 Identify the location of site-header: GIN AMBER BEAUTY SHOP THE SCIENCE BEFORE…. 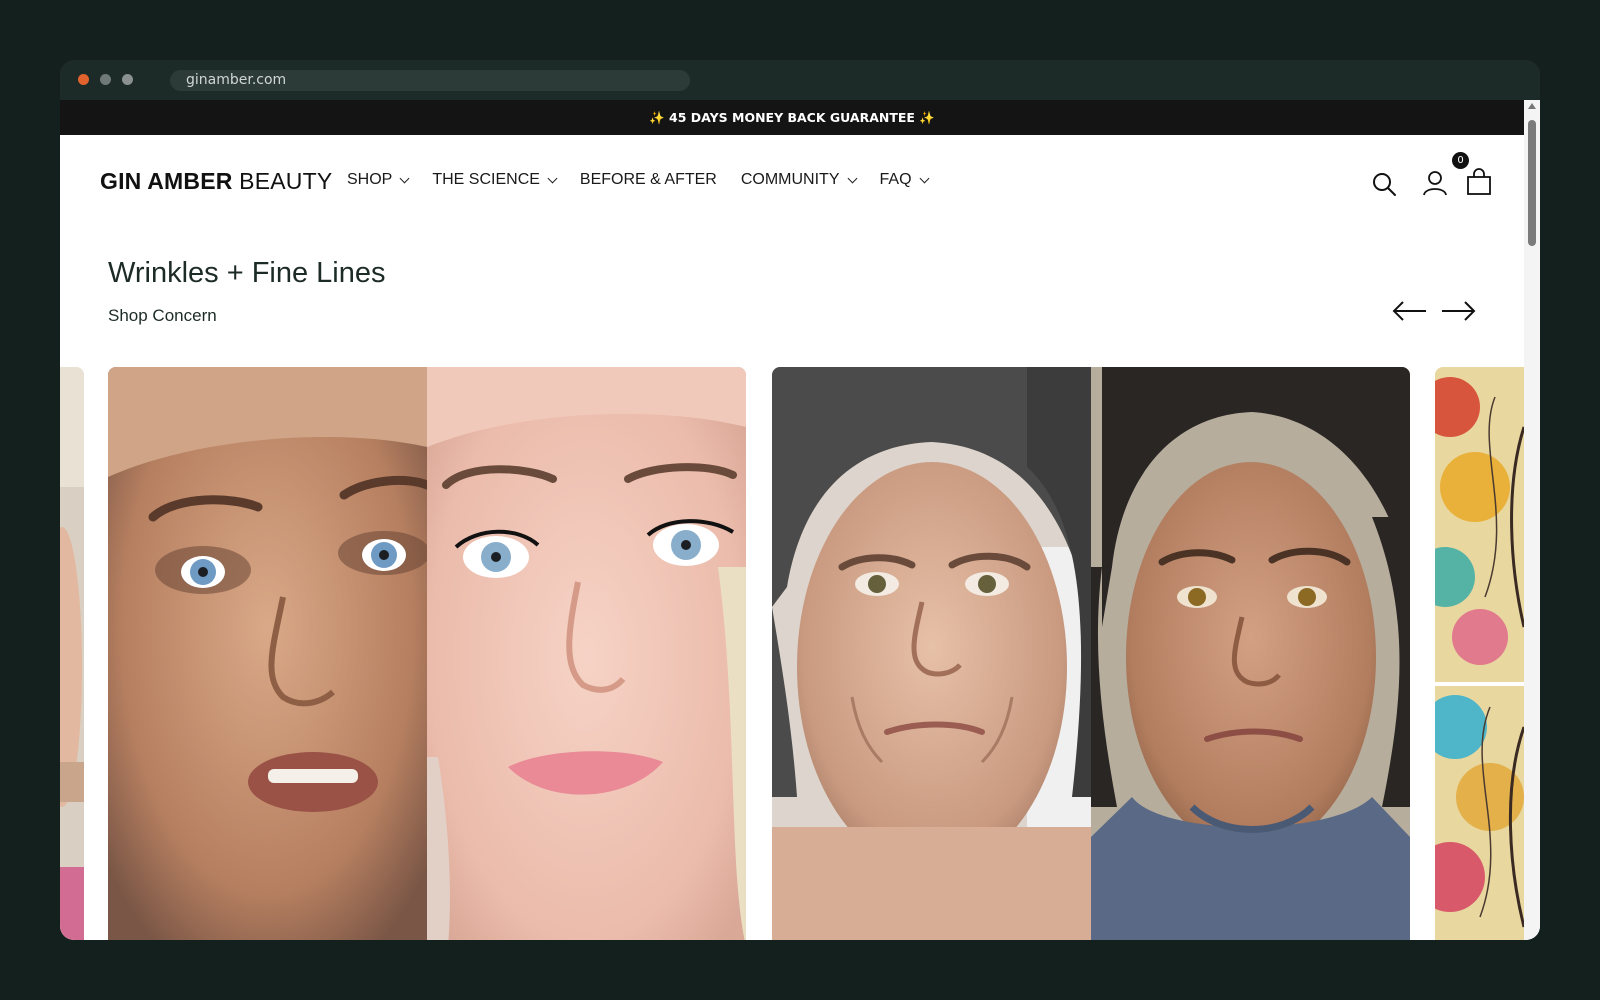
(792, 182).